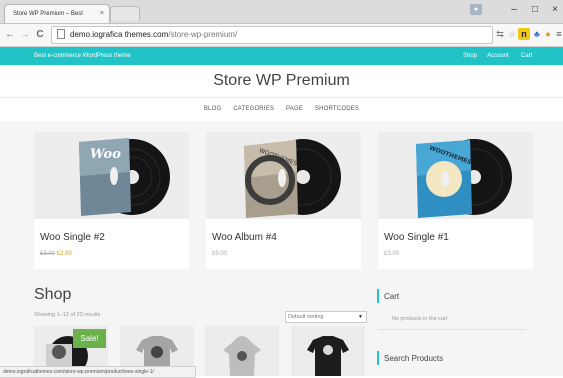 The image size is (563, 378). I want to click on url-host: demo.iografica themes.com, so click(119, 34).